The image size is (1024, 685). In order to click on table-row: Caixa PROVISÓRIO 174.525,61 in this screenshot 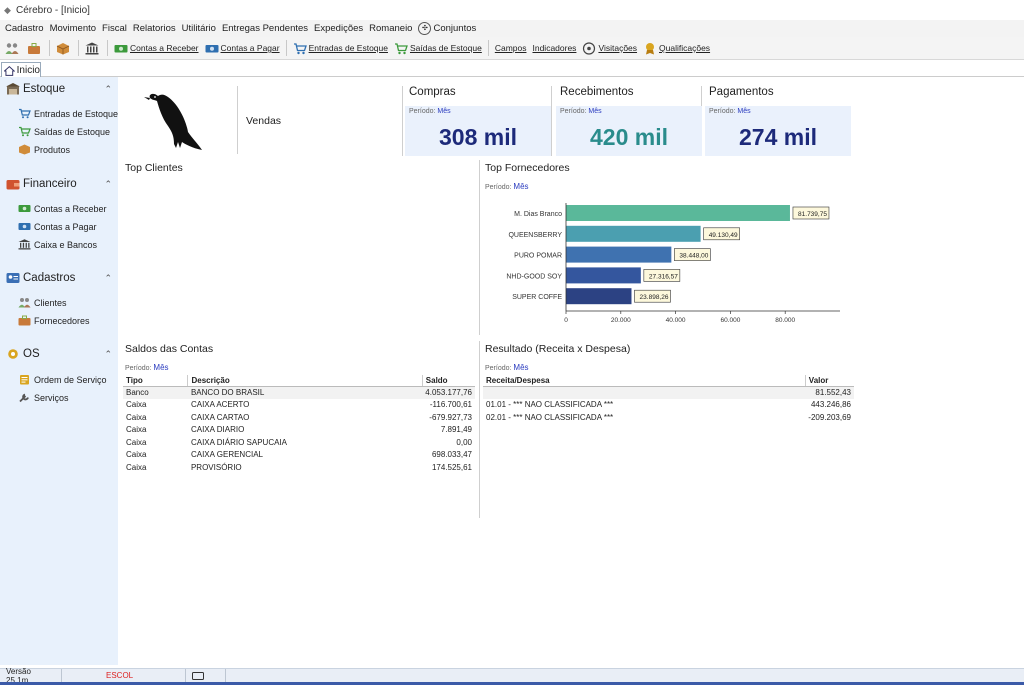, I will do `click(299, 467)`.